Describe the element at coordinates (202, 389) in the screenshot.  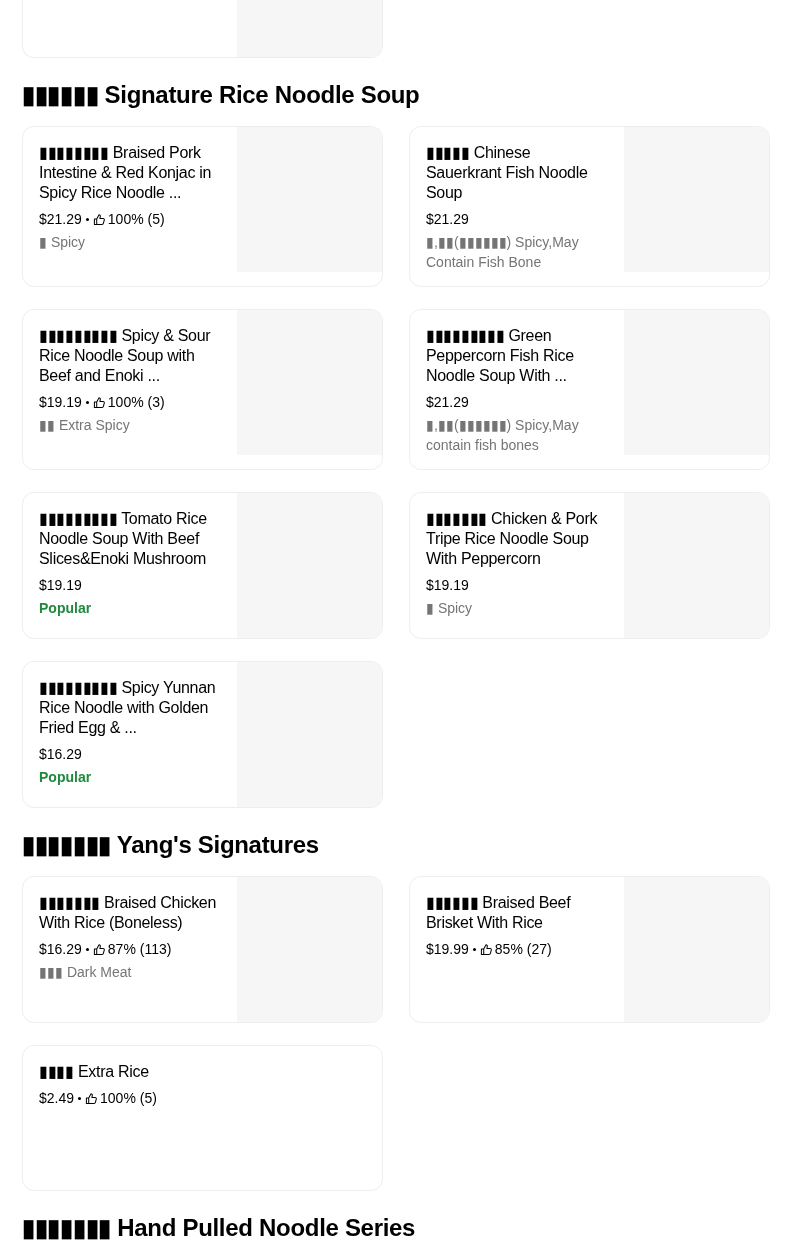
I see `menu-item-card: ▮▮▮▮▮▮▮▮▮ Spicy & Sour Rice Noodle Soup with Beef and Enoki ... $19.19 100% (3) ▮▮ Extra Spicy` at that location.